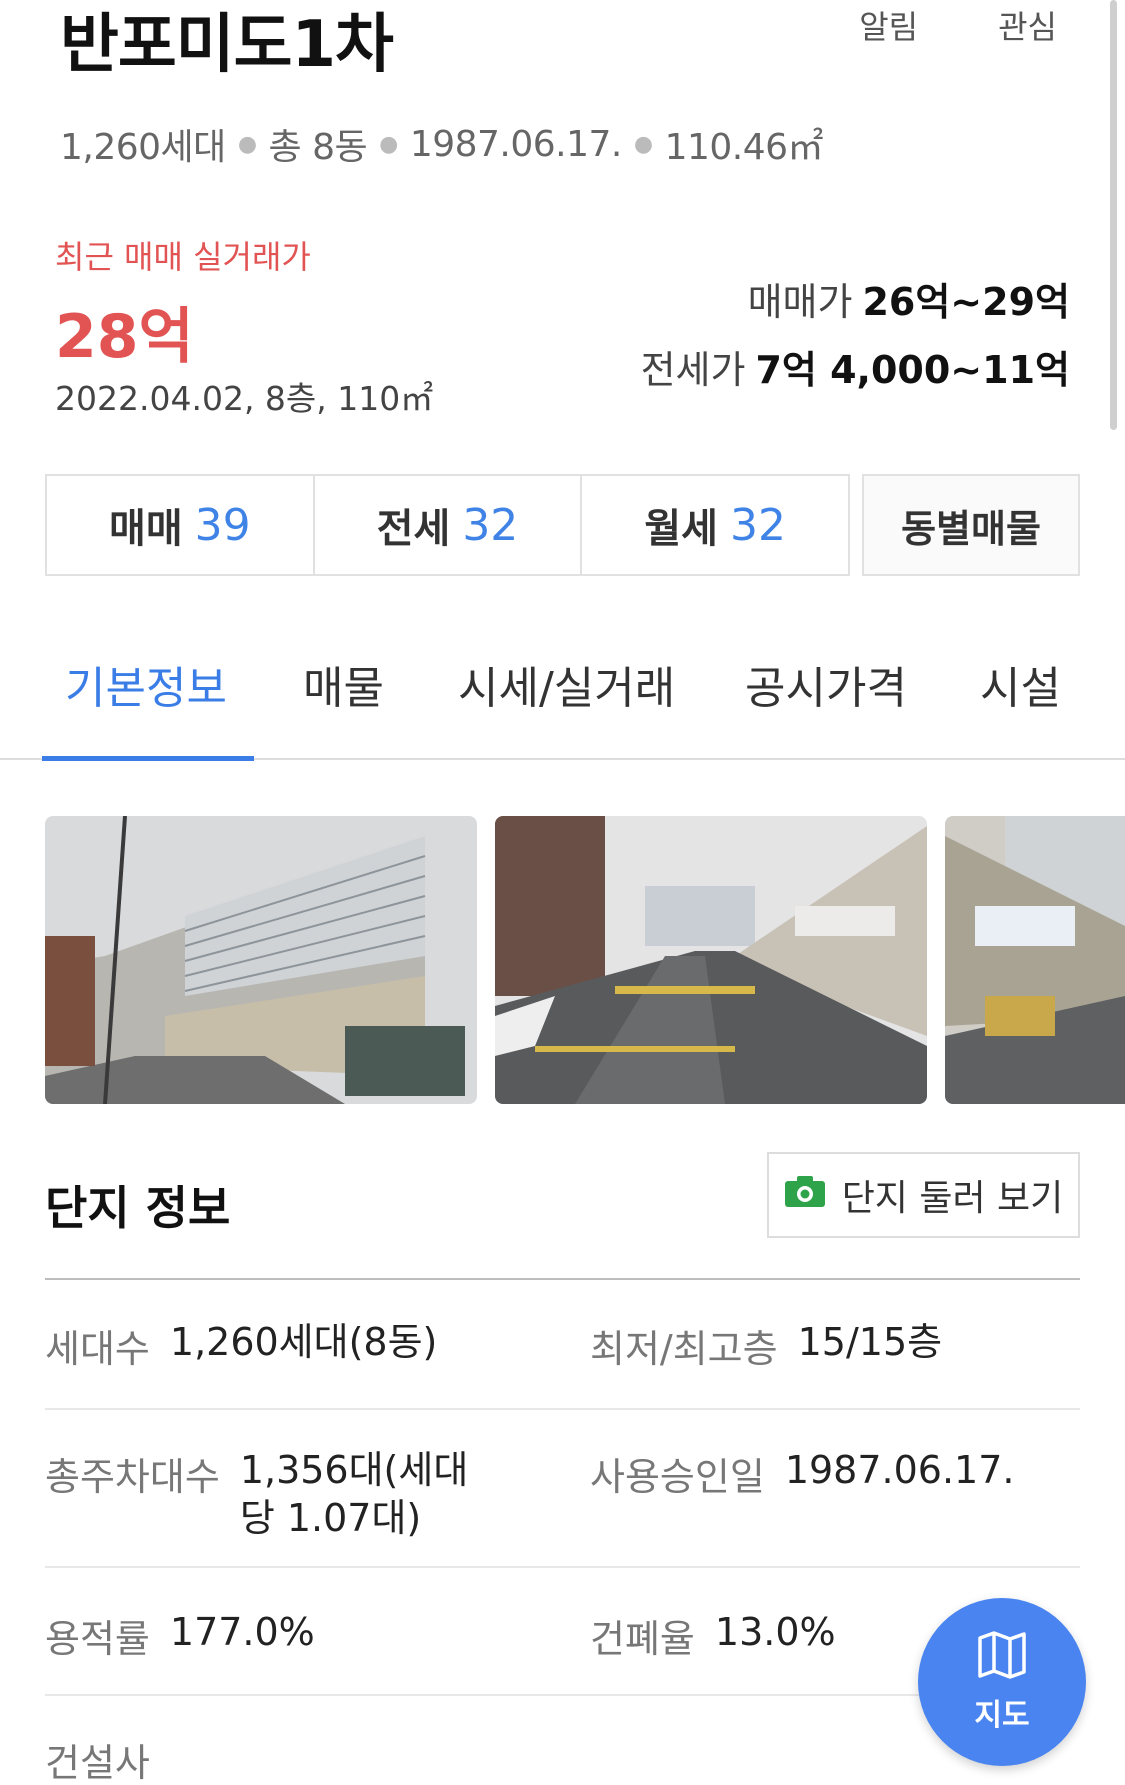  I want to click on info-key: 건폐율, so click(642, 1639).